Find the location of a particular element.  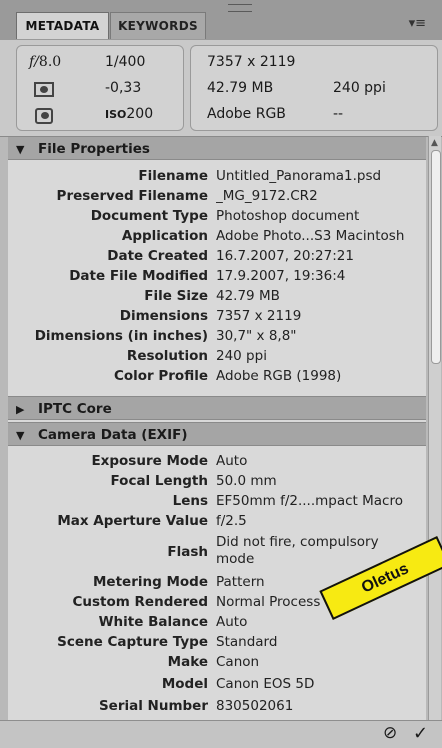

iso-row: ISO200 is located at coordinates (101, 118).